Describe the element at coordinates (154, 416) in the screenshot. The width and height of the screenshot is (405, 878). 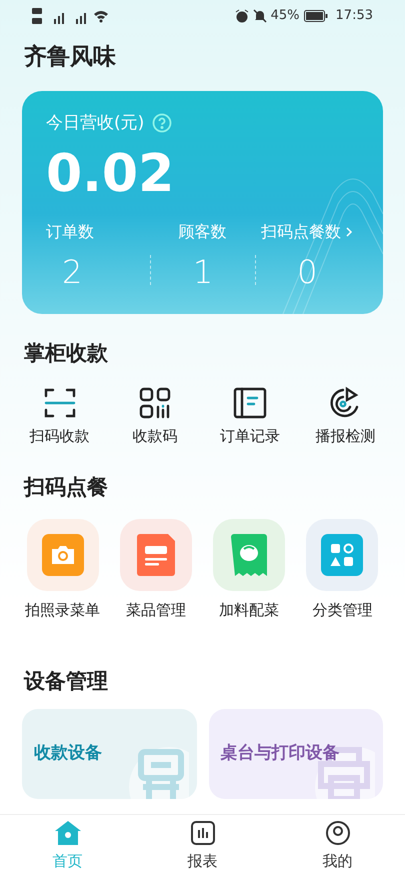
I see `shortcut-button: 收款码` at that location.